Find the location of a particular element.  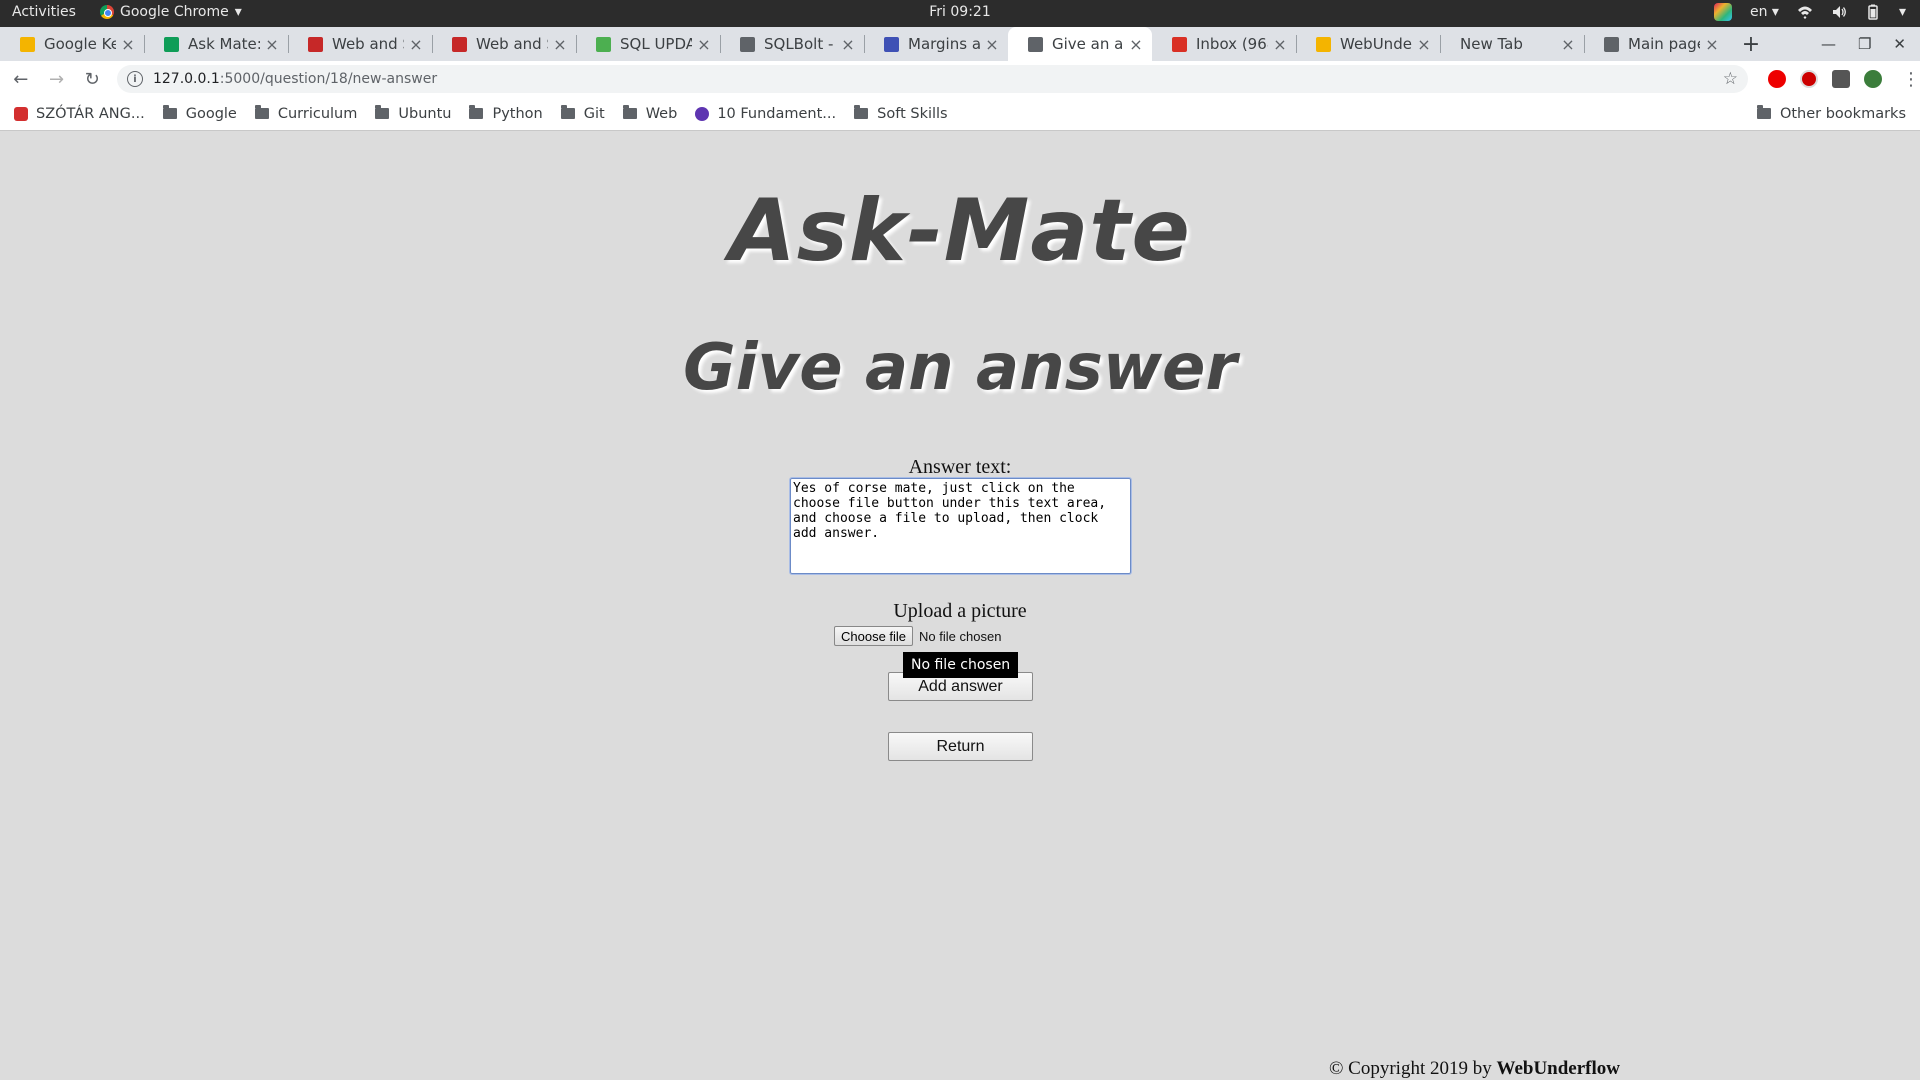

bookmark-2: Curriculum is located at coordinates (305, 113).